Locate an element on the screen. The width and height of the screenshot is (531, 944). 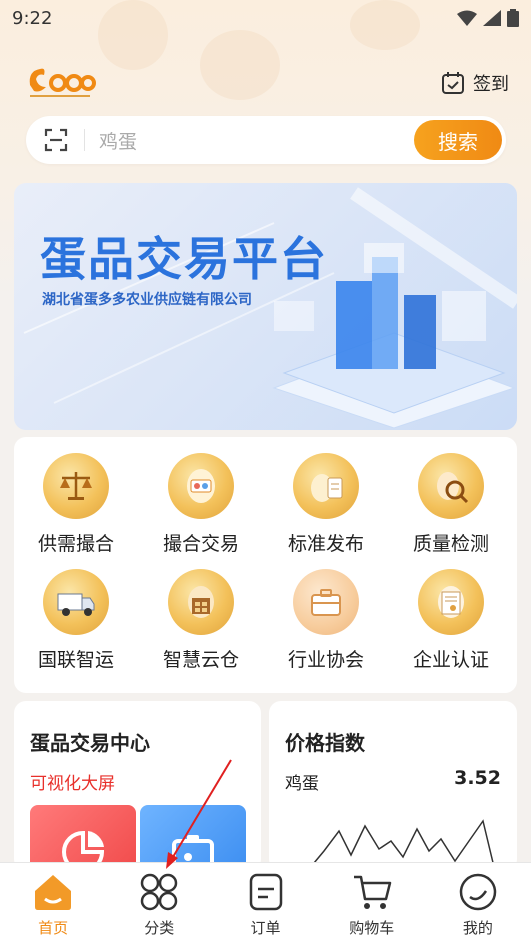
grid-item-matching-trade: 撮合交易 is located at coordinates (201, 504).